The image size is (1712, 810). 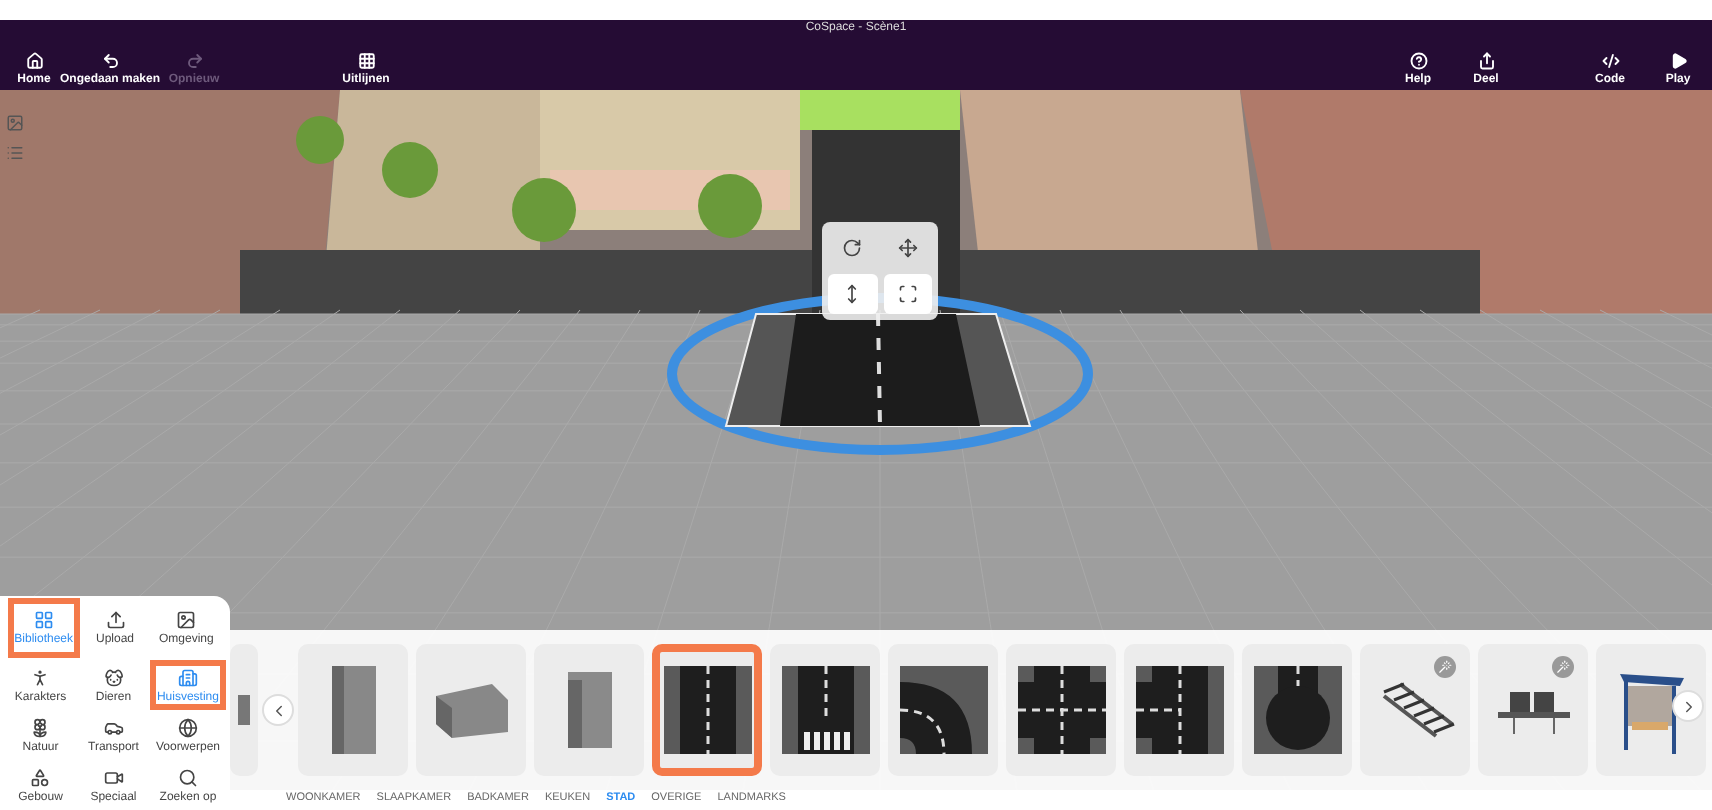 I want to click on lift-button, so click(x=852, y=294).